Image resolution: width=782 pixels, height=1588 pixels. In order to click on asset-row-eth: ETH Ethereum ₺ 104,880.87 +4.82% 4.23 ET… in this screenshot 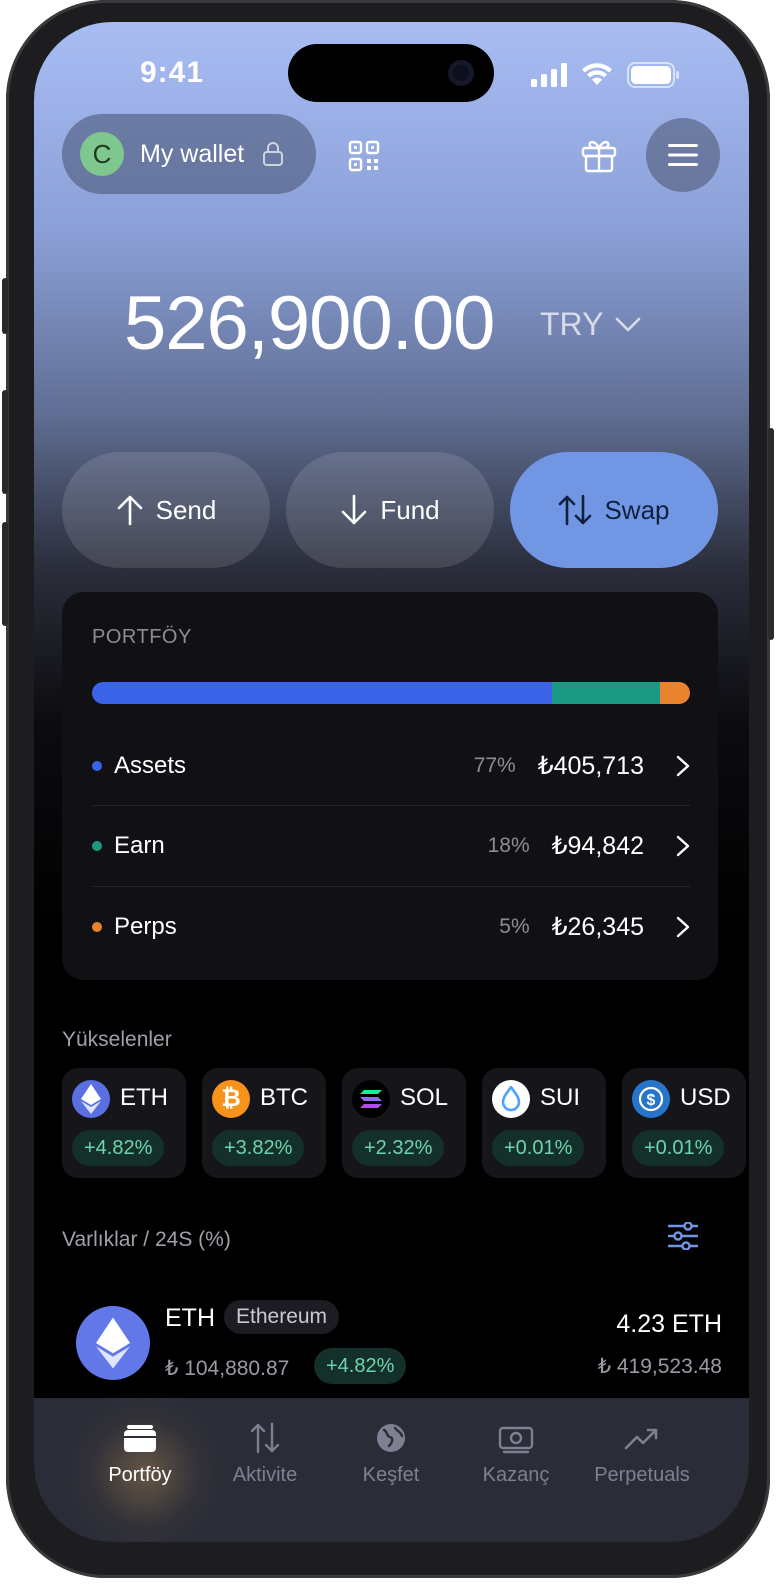, I will do `click(392, 1348)`.